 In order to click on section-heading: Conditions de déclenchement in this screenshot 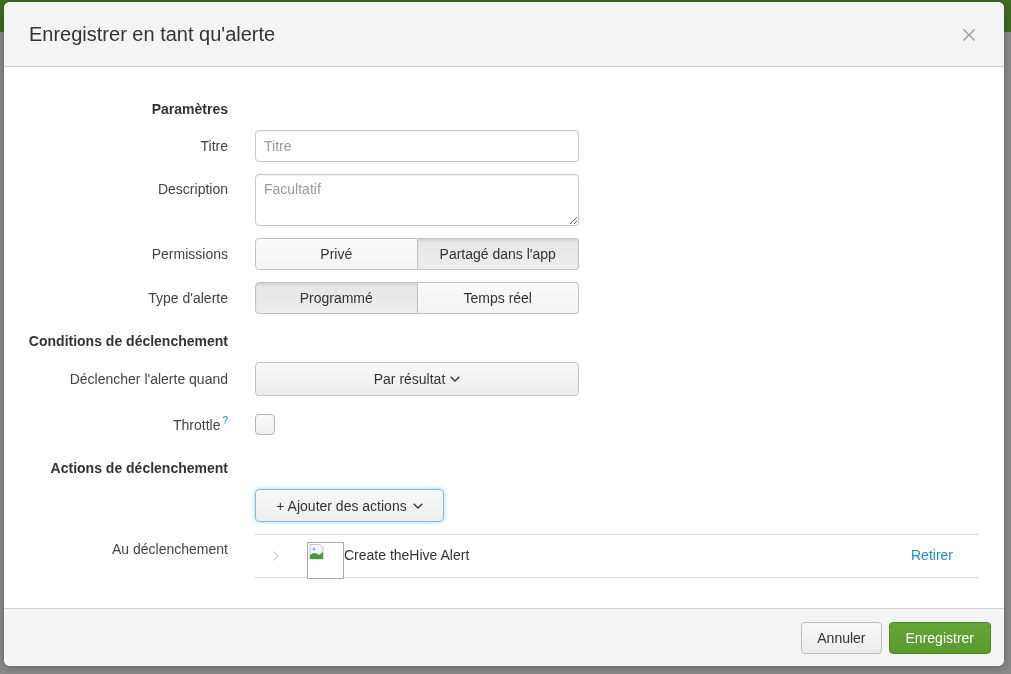, I will do `click(127, 341)`.